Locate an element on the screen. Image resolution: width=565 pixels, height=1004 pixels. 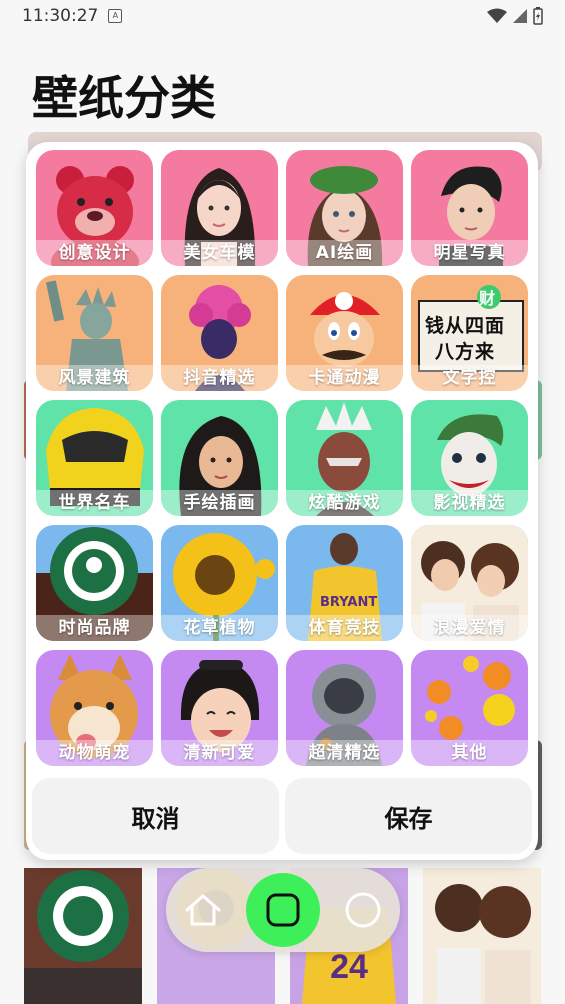
page-title: 壁纸分类 is located at coordinates (124, 98).